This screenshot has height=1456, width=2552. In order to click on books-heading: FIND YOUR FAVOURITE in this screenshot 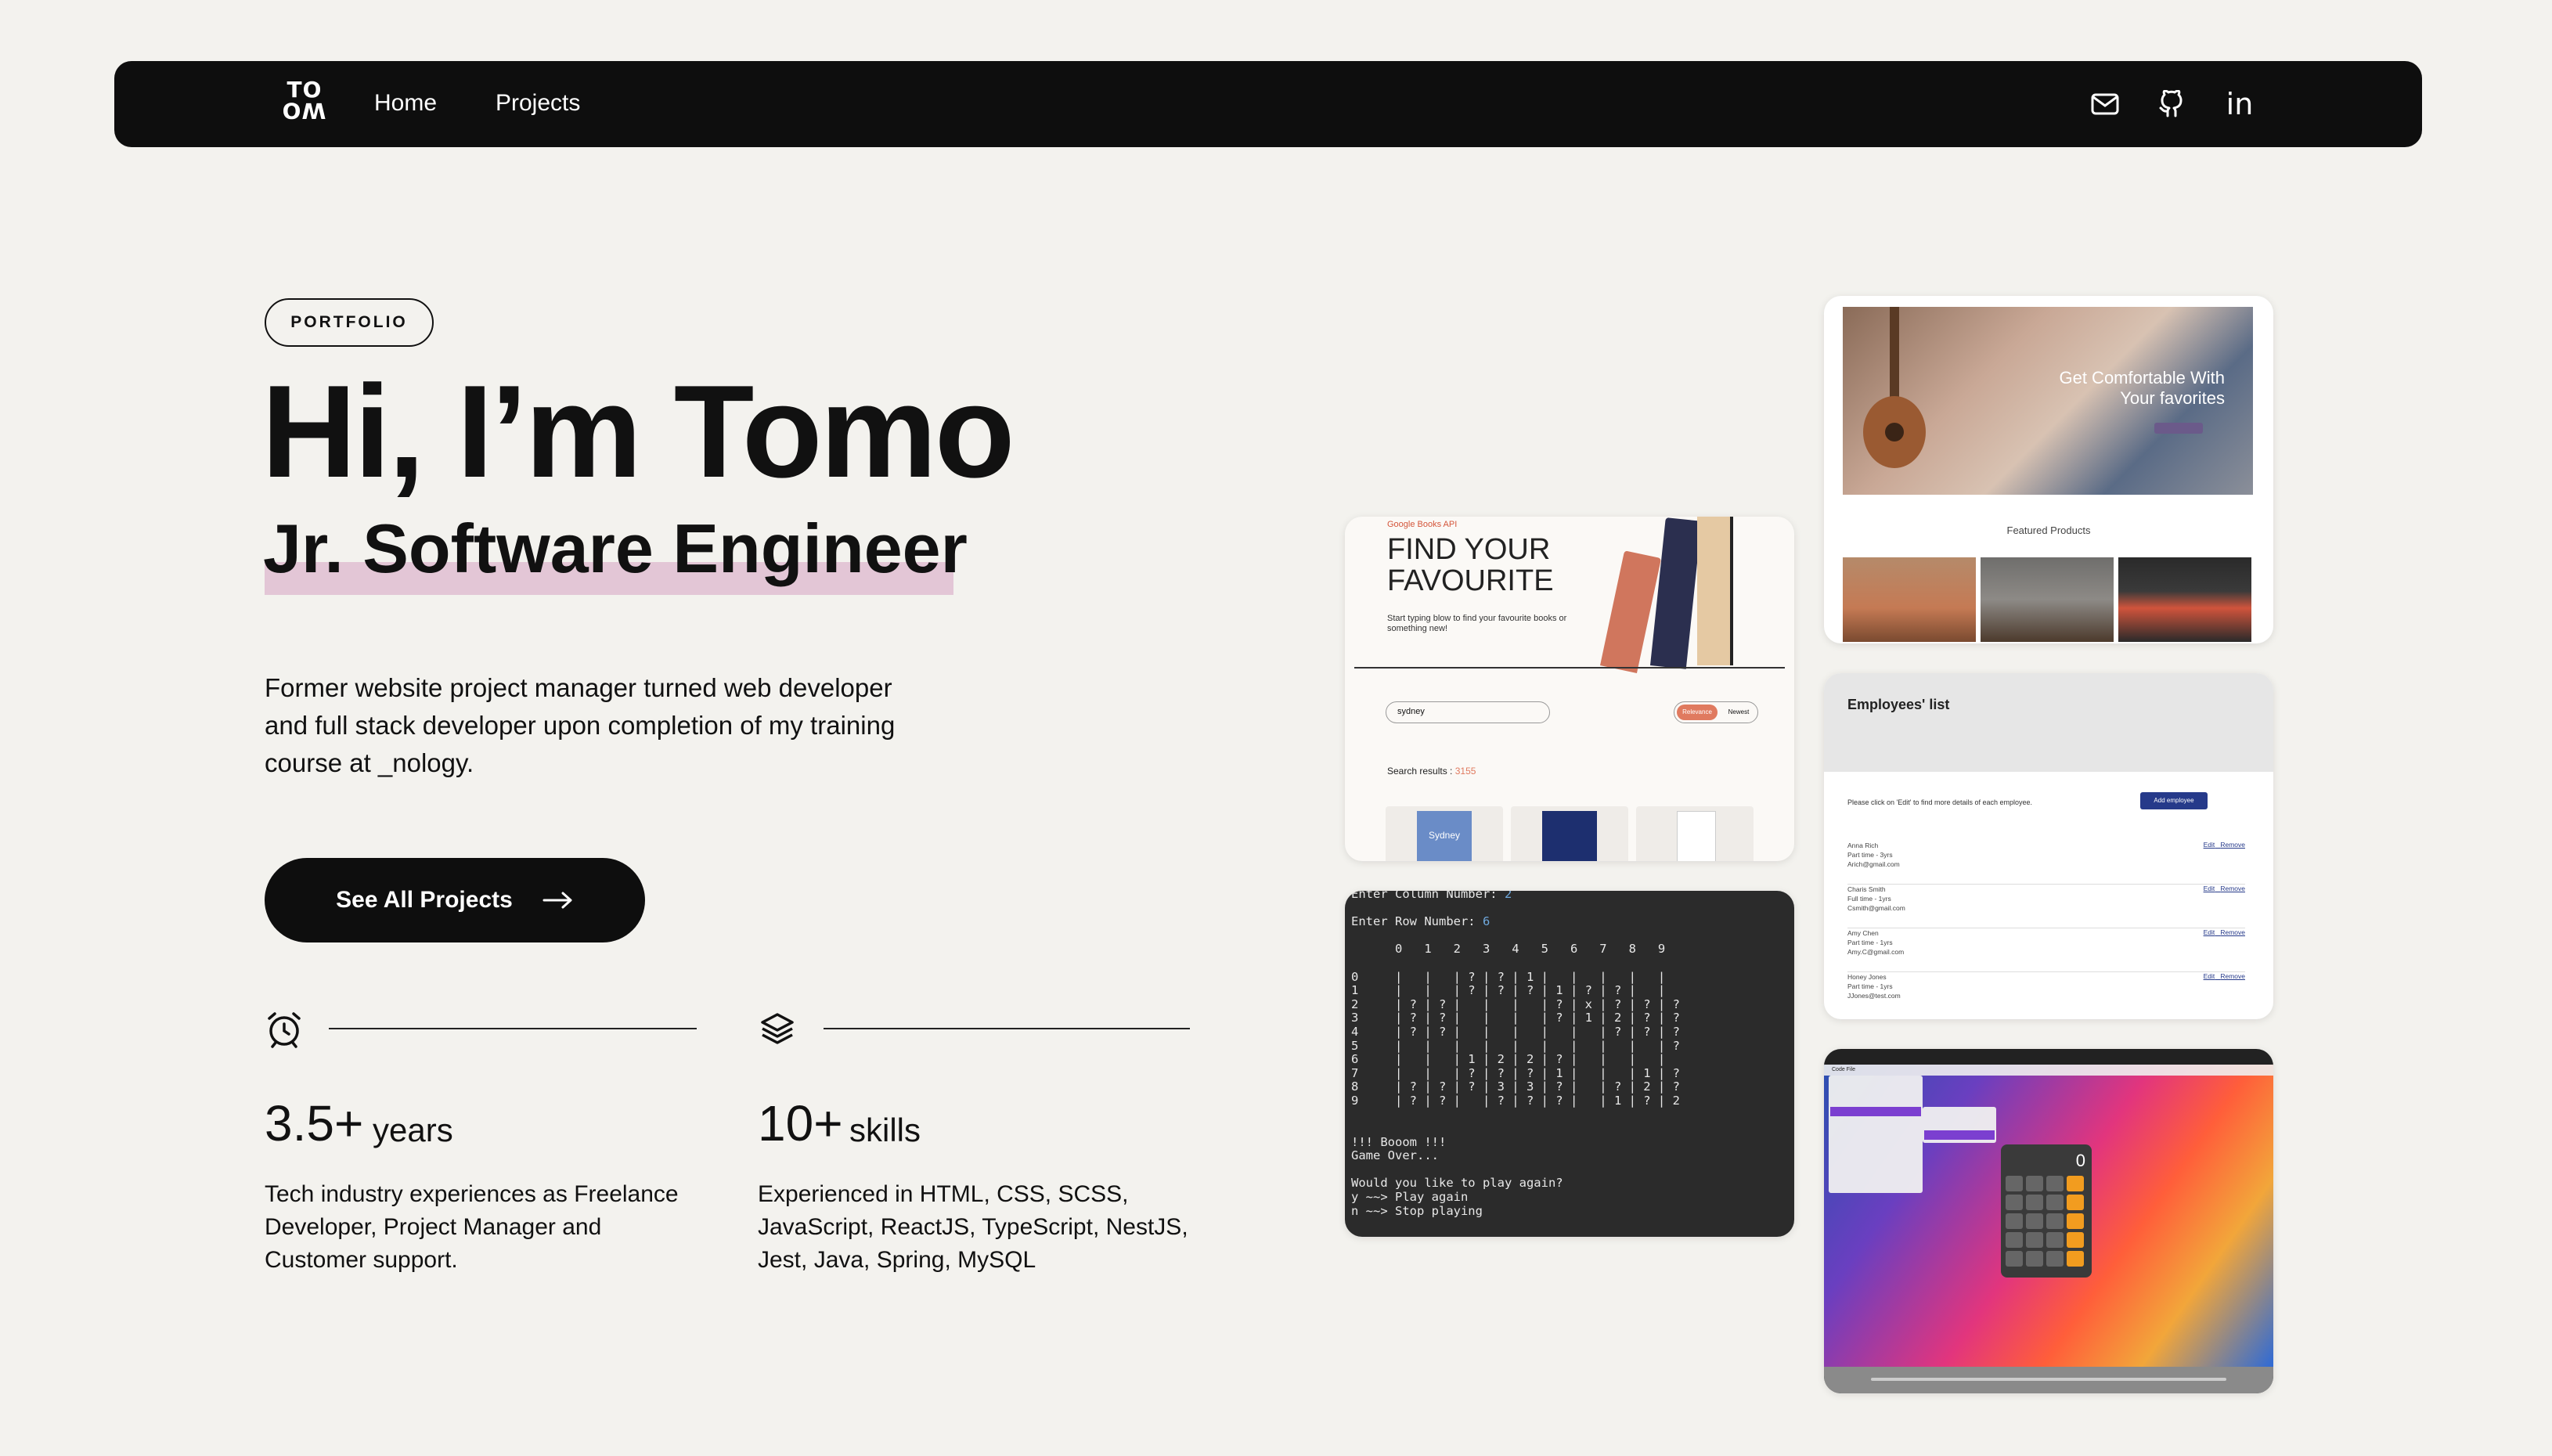, I will do `click(1471, 565)`.